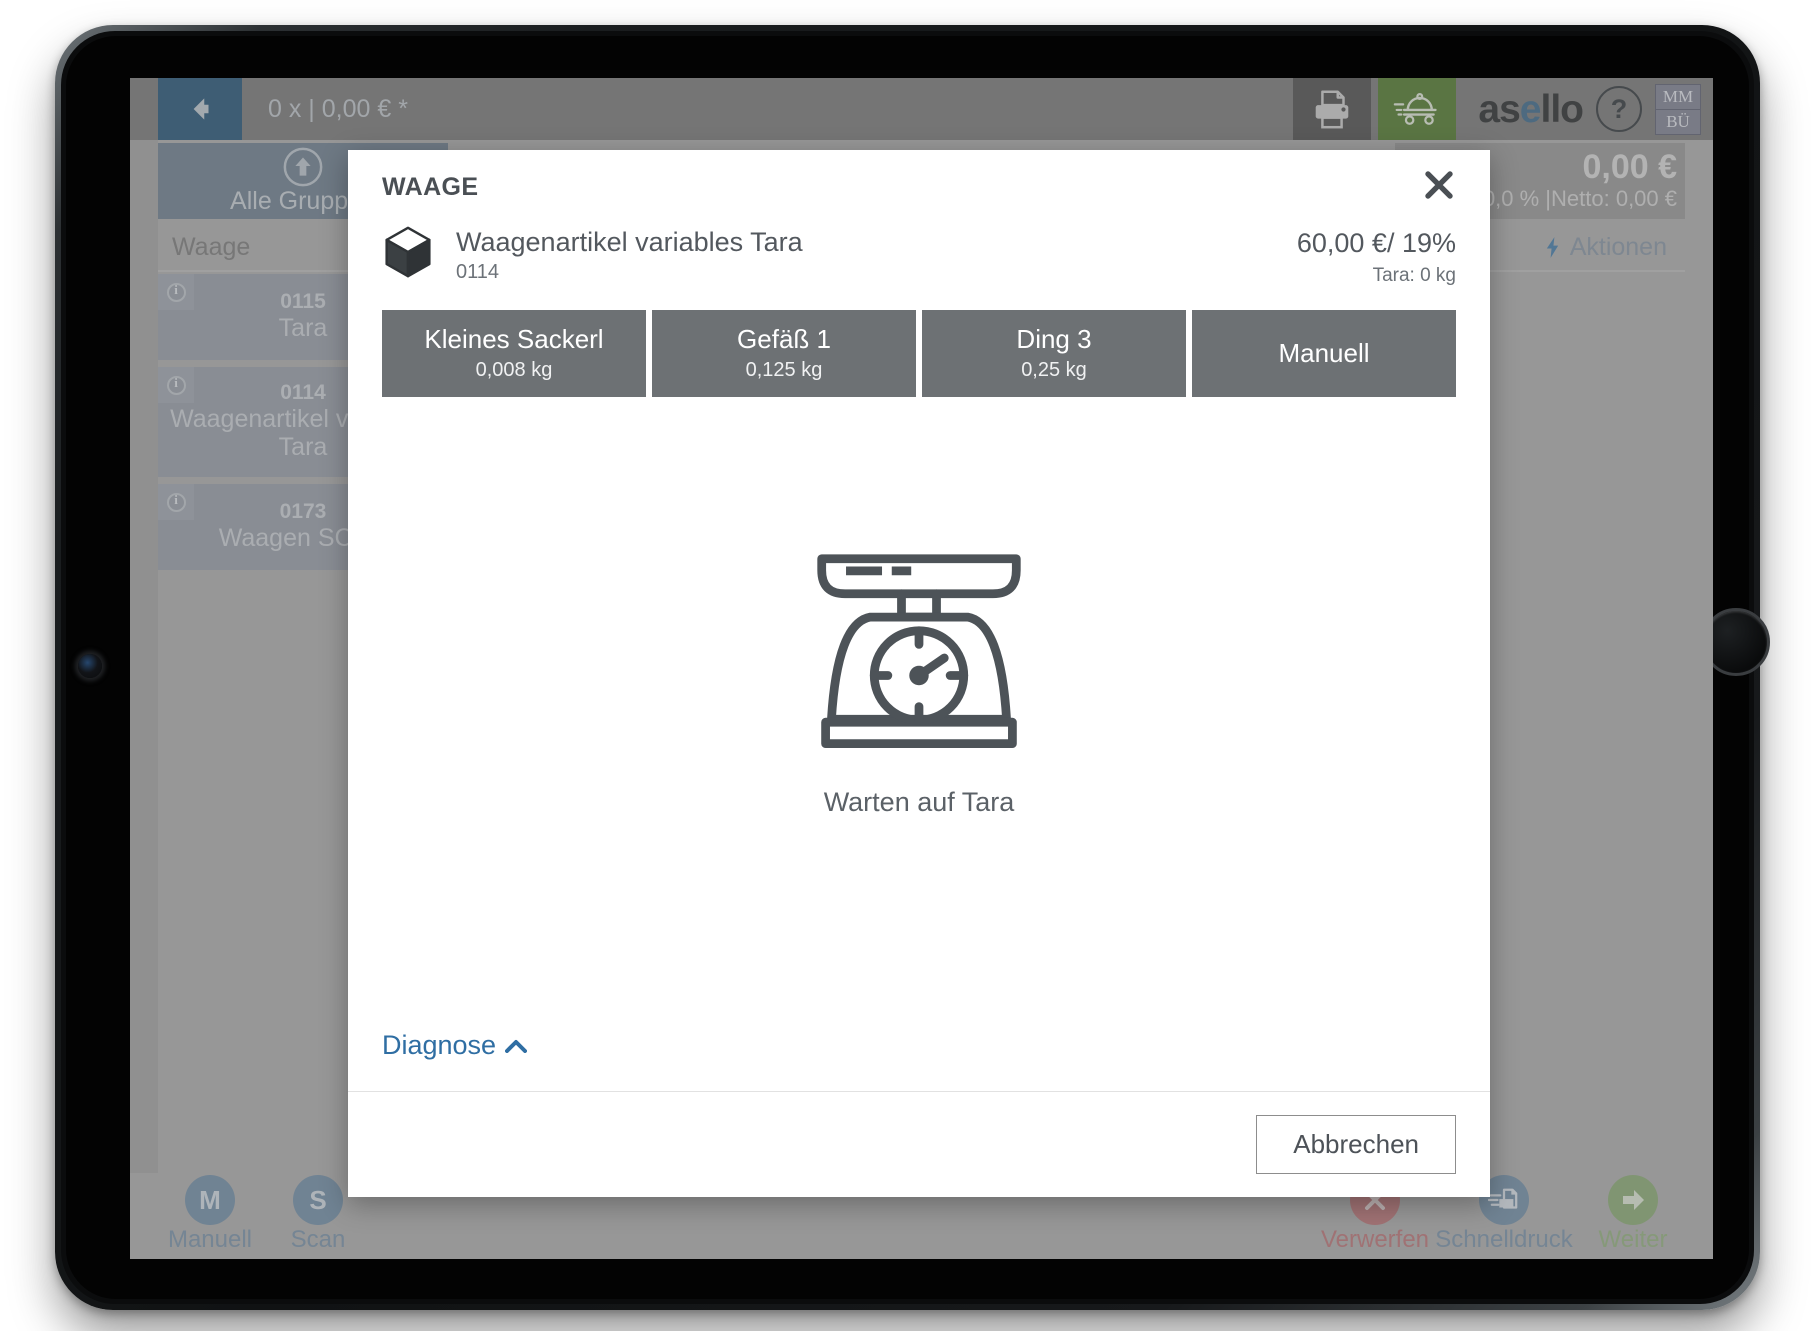 The image size is (1815, 1331). Describe the element at coordinates (1552, 247) in the screenshot. I see `bolt-icon` at that location.